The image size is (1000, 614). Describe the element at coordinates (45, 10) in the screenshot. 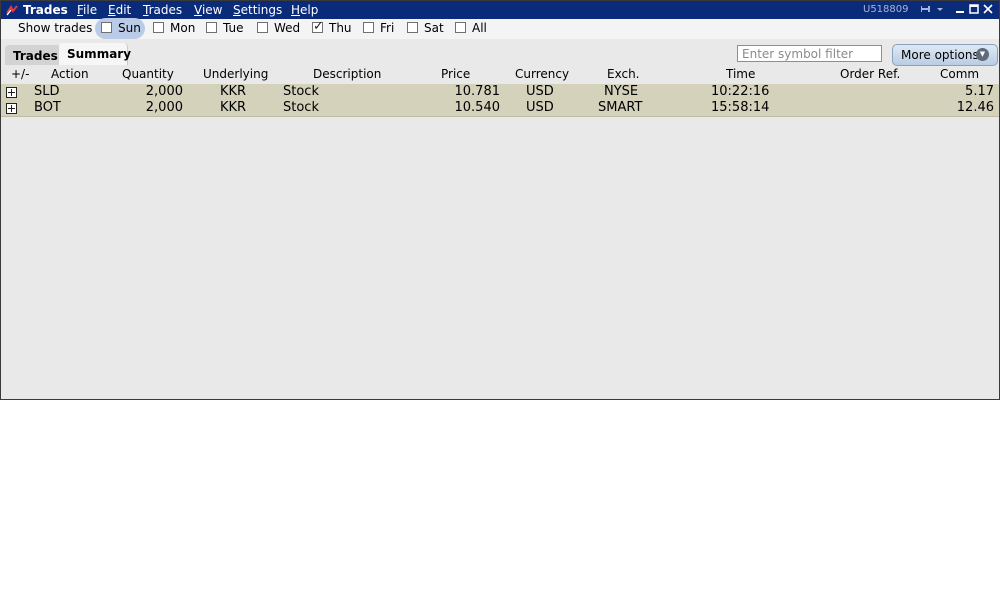

I see `window-title: Trades` at that location.